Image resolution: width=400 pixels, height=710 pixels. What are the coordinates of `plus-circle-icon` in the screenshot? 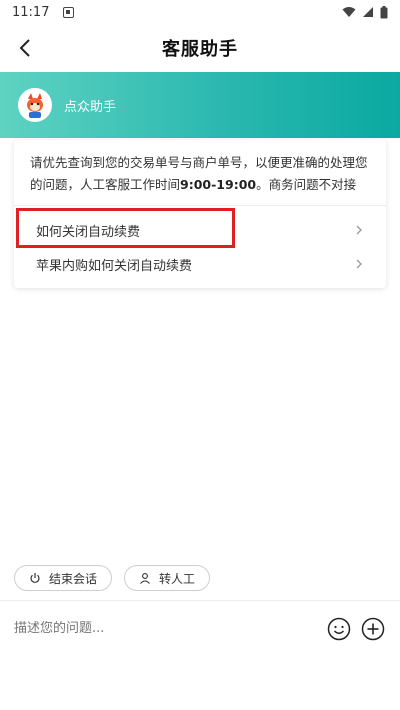 It's located at (373, 628).